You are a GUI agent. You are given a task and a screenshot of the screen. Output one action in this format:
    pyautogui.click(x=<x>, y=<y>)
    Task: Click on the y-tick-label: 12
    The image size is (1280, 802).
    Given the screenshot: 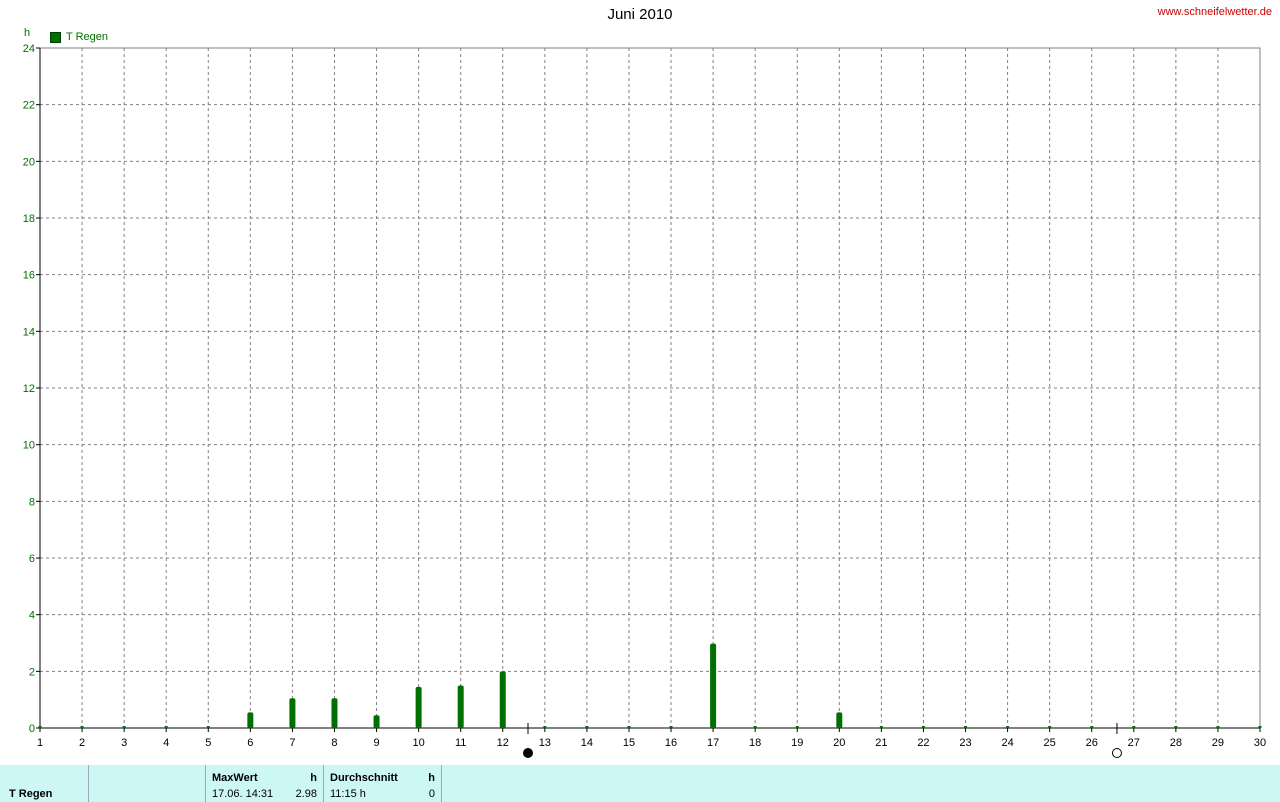 What is the action you would take?
    pyautogui.click(x=29, y=389)
    